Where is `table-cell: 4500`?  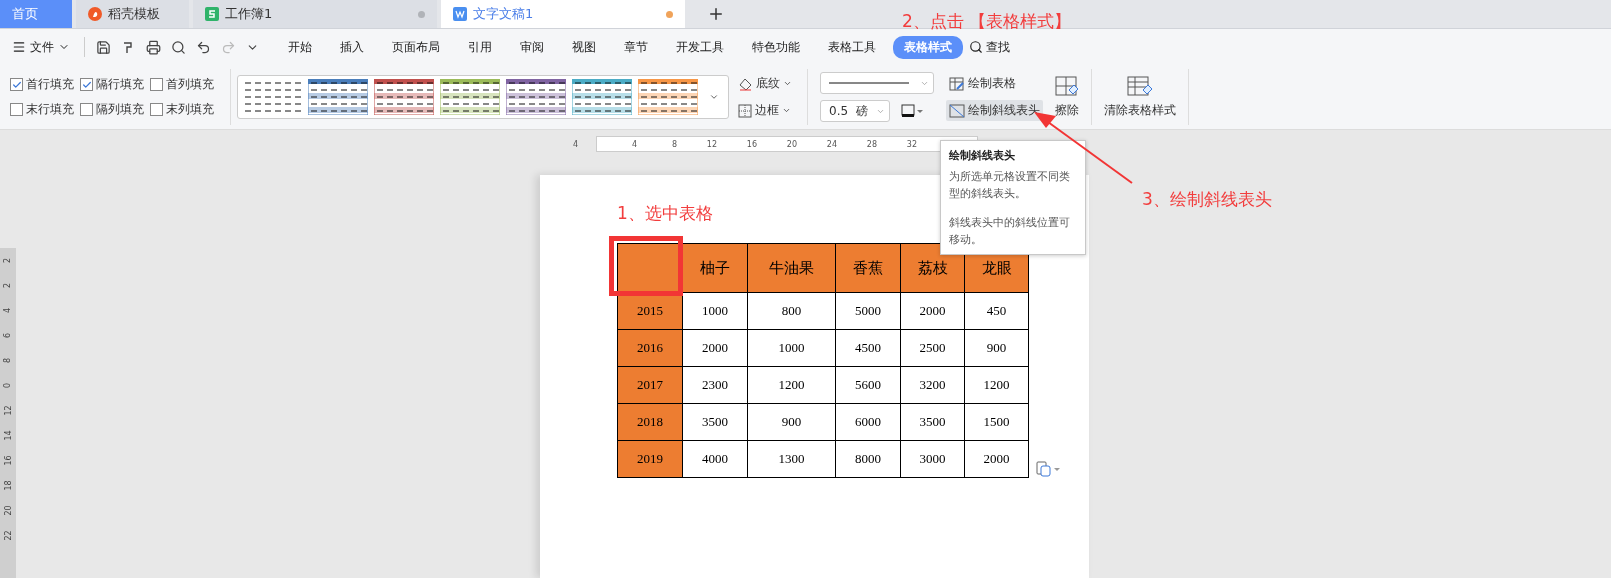
table-cell: 4500 is located at coordinates (868, 348).